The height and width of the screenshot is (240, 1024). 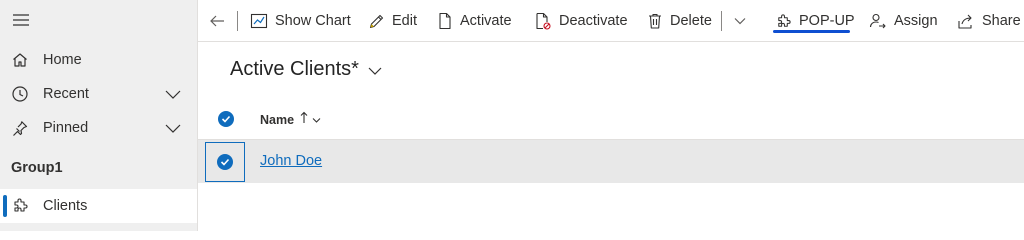 I want to click on column-header-label: Name, so click(x=277, y=120).